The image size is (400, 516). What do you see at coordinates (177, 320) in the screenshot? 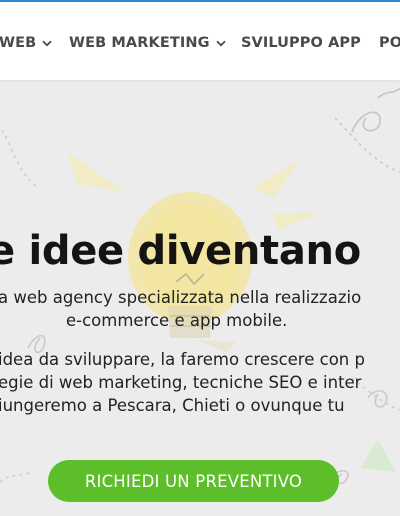
I see `hero-subtitle-line-2: e-commerce e app mobile.` at bounding box center [177, 320].